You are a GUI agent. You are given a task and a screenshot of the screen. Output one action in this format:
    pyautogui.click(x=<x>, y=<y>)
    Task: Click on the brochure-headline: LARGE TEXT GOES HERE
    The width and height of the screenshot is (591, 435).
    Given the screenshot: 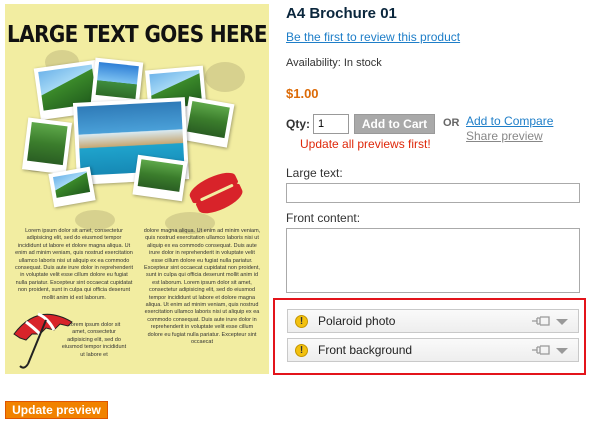 What is the action you would take?
    pyautogui.click(x=137, y=34)
    